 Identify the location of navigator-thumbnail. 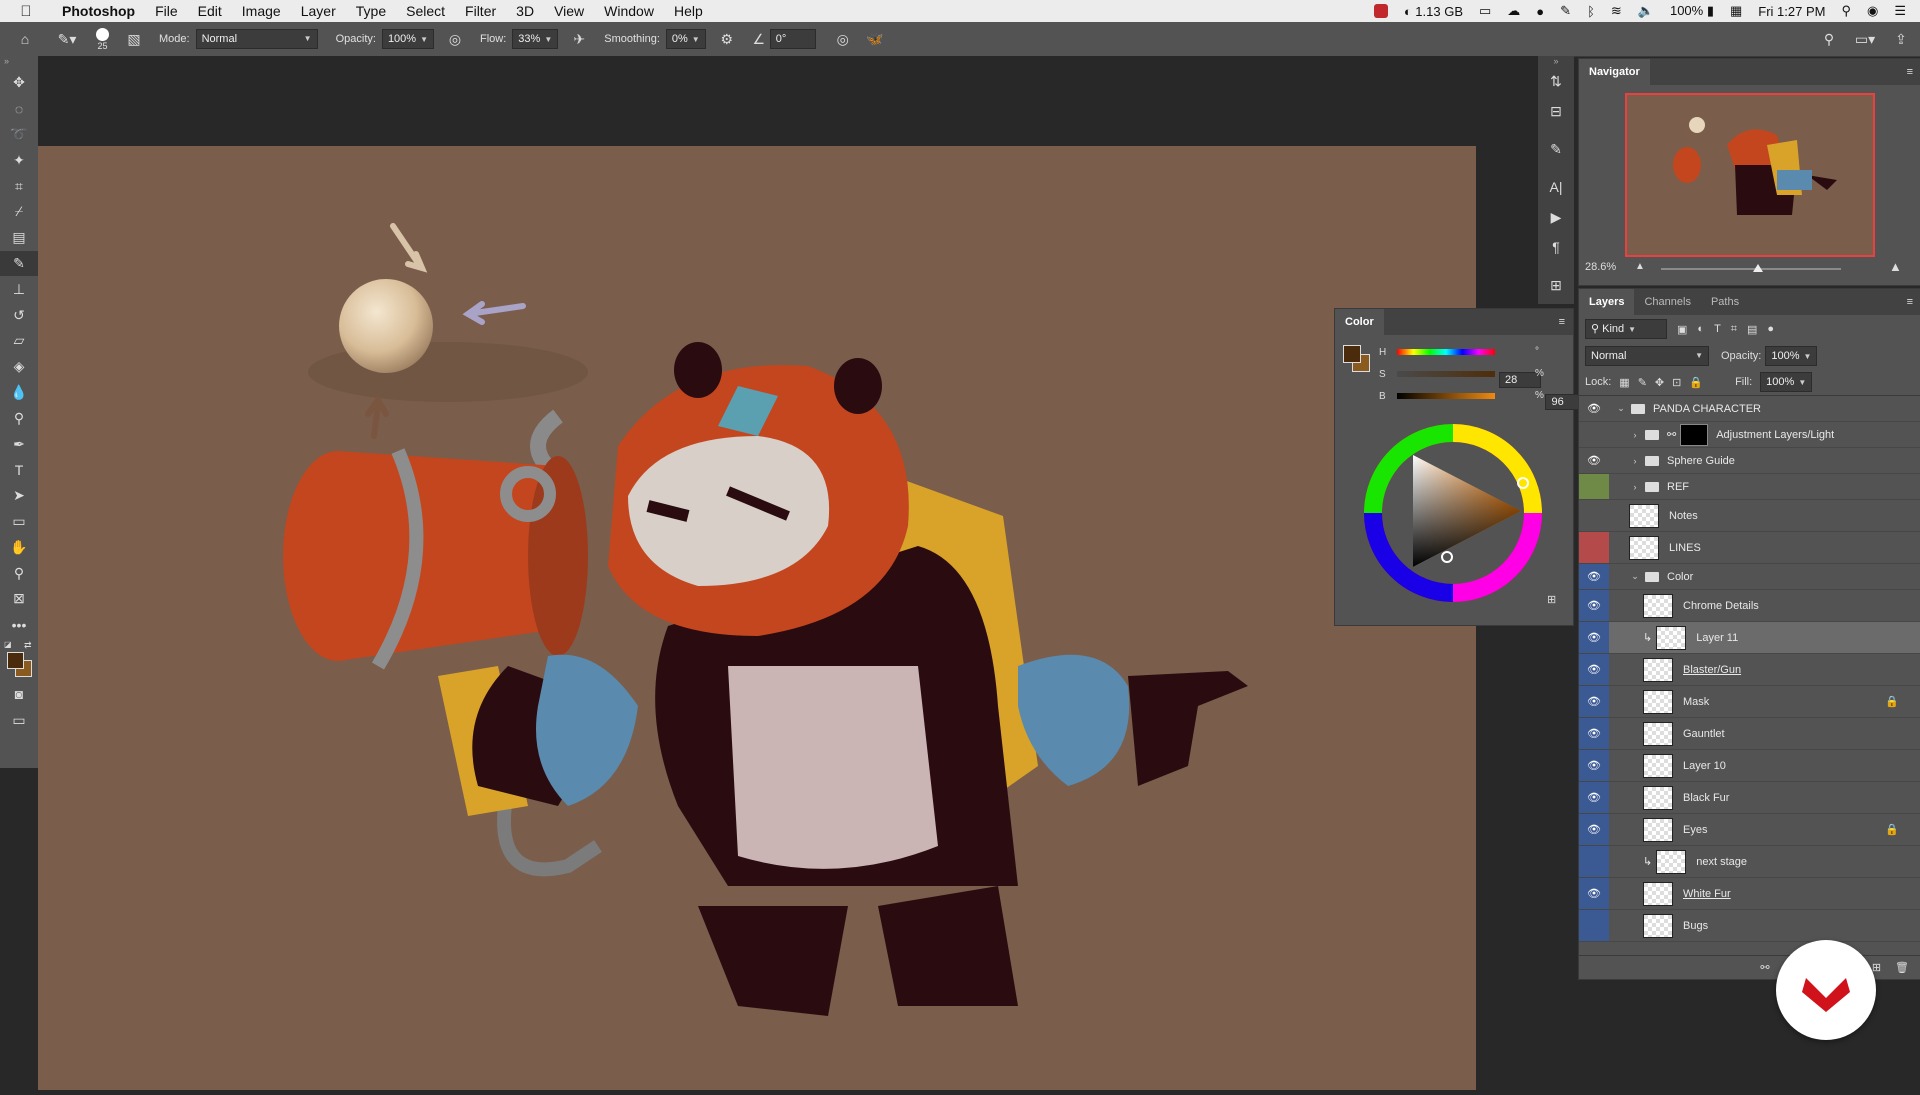
(1750, 175).